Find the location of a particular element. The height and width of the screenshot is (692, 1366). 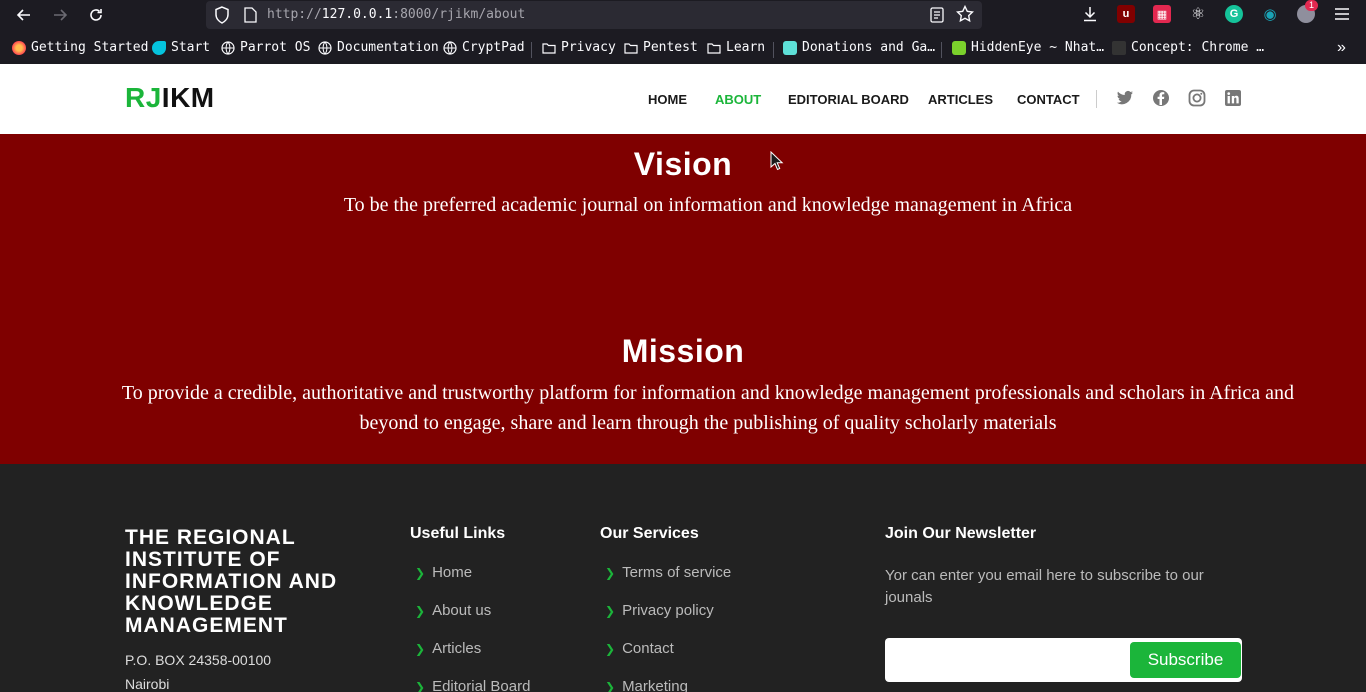

footer-link-terms: ❯ Terms of service is located at coordinates (668, 572).